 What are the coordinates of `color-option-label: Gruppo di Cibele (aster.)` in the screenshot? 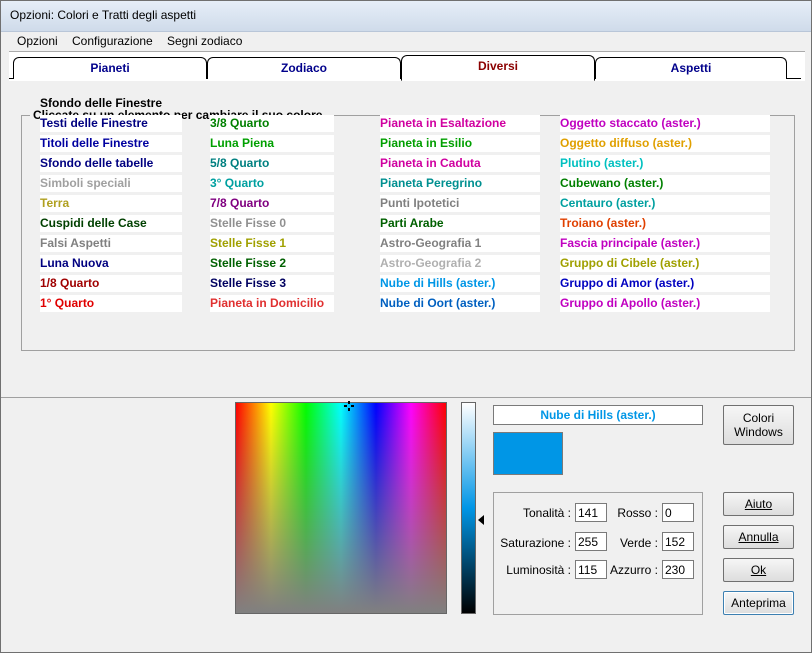 It's located at (630, 263).